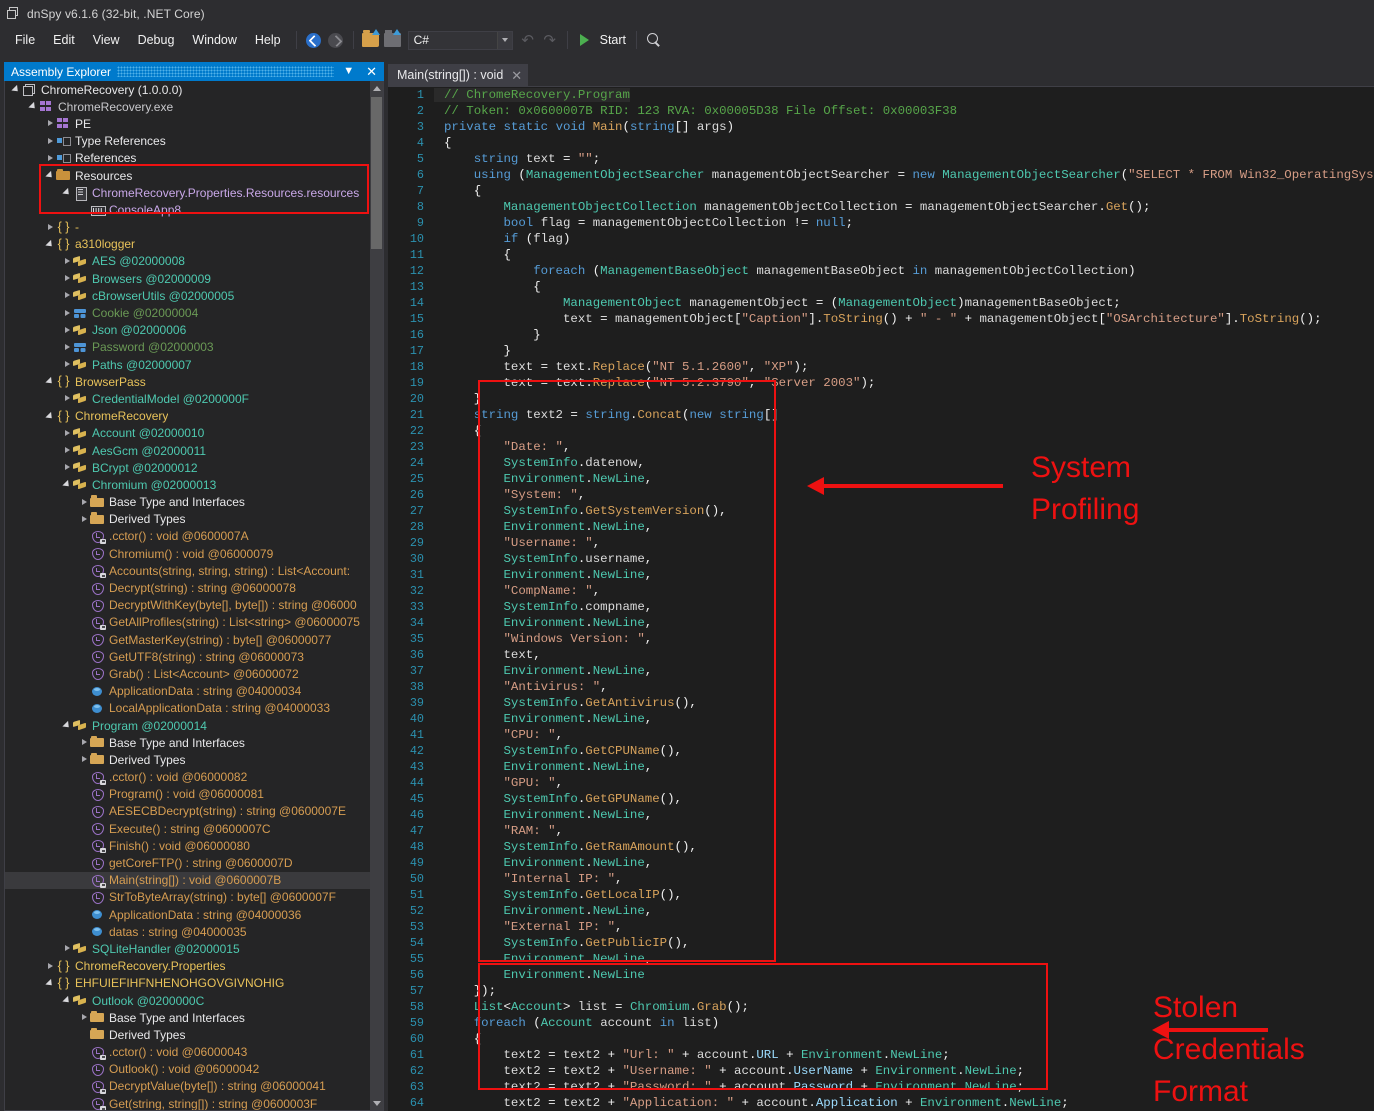 This screenshot has width=1374, height=1111. I want to click on start-button: Start, so click(613, 40).